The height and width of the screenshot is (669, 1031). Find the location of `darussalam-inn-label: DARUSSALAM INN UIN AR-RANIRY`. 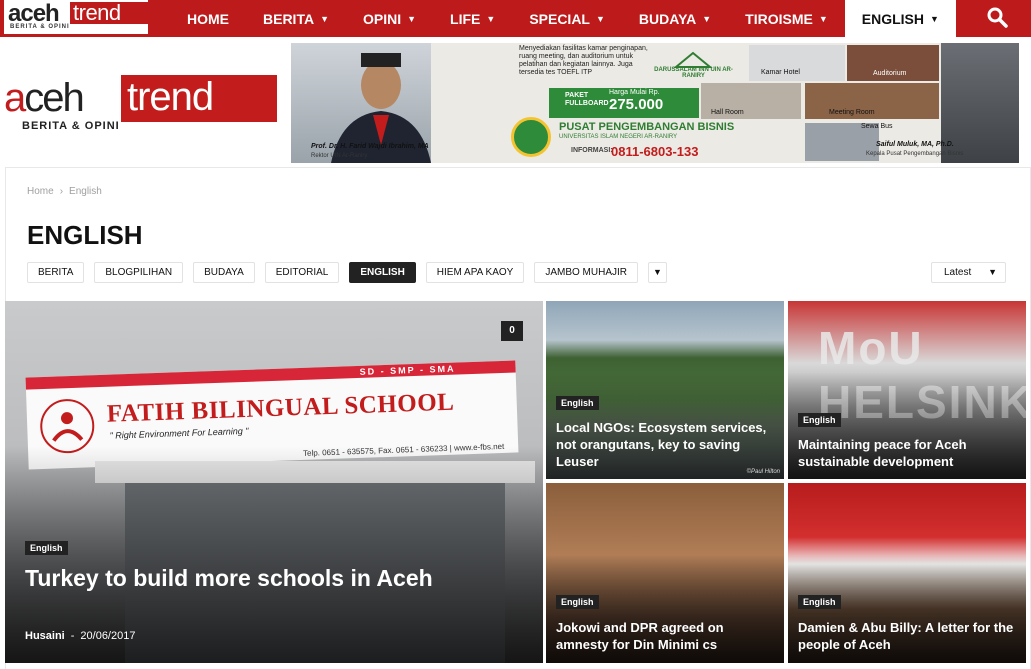

darussalam-inn-label: DARUSSALAM INN UIN AR-RANIRY is located at coordinates (693, 73).